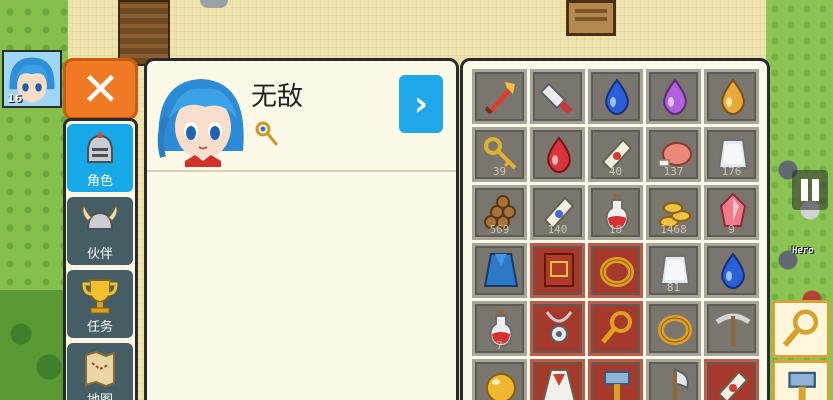 Image resolution: width=833 pixels, height=400 pixels. What do you see at coordinates (731, 229) in the screenshot?
I see `item-quantity: 9` at bounding box center [731, 229].